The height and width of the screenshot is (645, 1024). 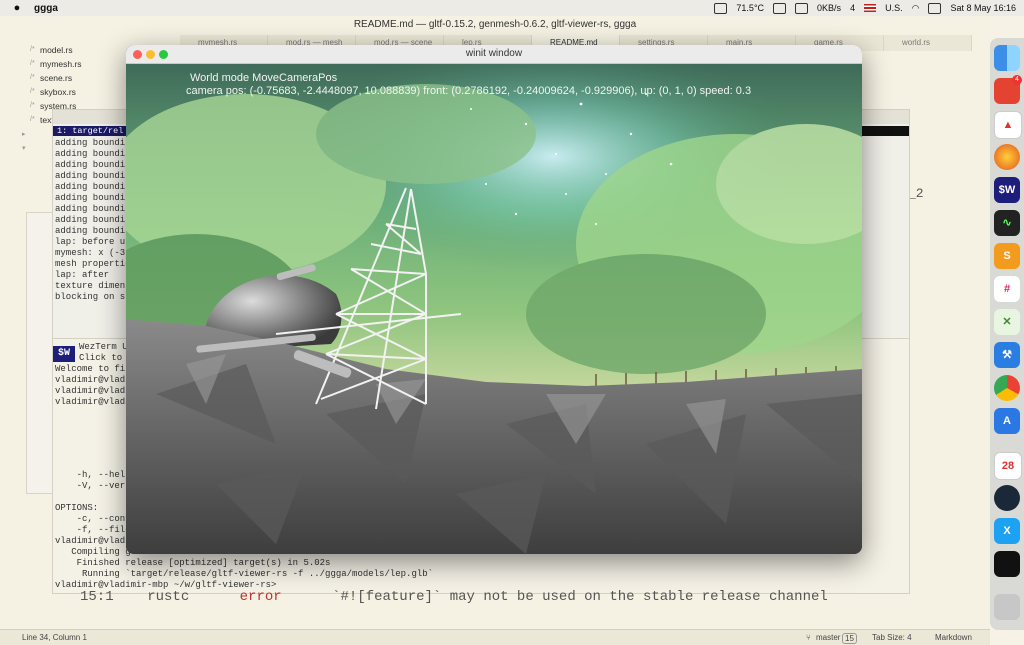 I want to click on calendar-icon: 28, so click(x=1008, y=466).